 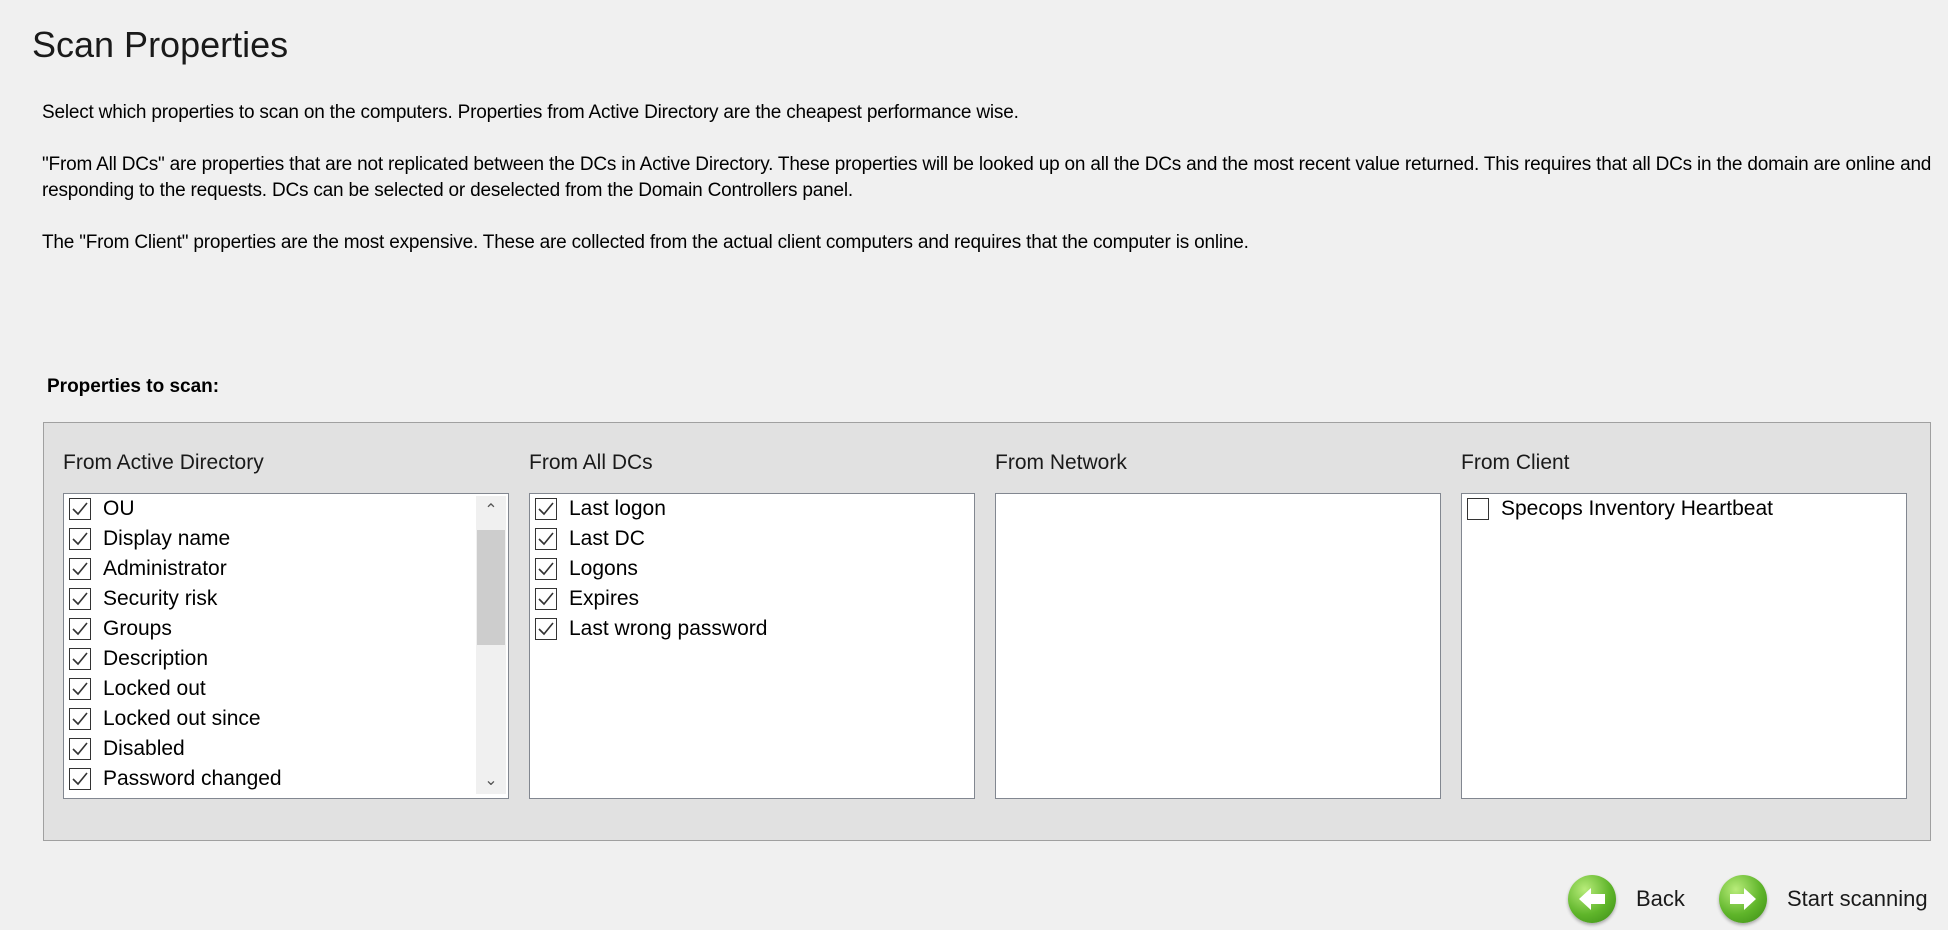 I want to click on scrollbar: ⌃ ⌄, so click(x=491, y=645).